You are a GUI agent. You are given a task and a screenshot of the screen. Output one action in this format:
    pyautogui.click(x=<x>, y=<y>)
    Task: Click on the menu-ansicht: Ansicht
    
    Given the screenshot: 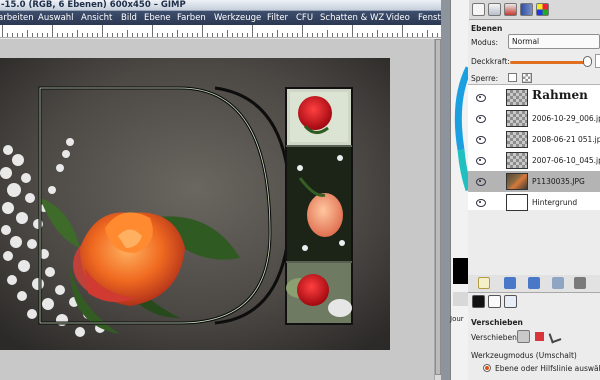 What is the action you would take?
    pyautogui.click(x=96, y=18)
    